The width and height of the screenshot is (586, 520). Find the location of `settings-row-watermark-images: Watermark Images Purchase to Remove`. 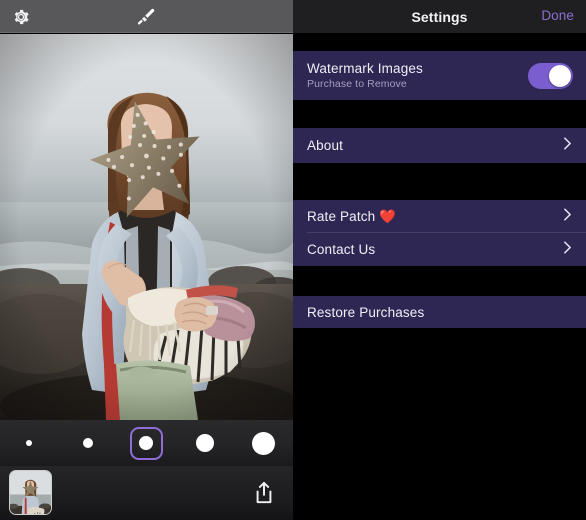

settings-row-watermark-images: Watermark Images Purchase to Remove is located at coordinates (439, 75).